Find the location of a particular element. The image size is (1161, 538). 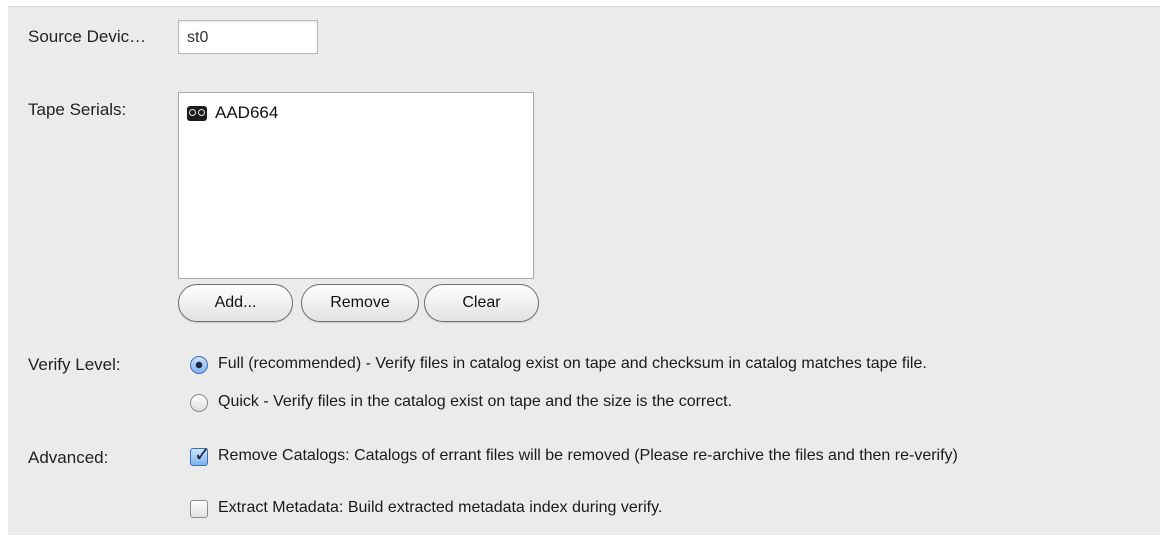

tape-serials-label: Tape Serials: is located at coordinates (77, 109).